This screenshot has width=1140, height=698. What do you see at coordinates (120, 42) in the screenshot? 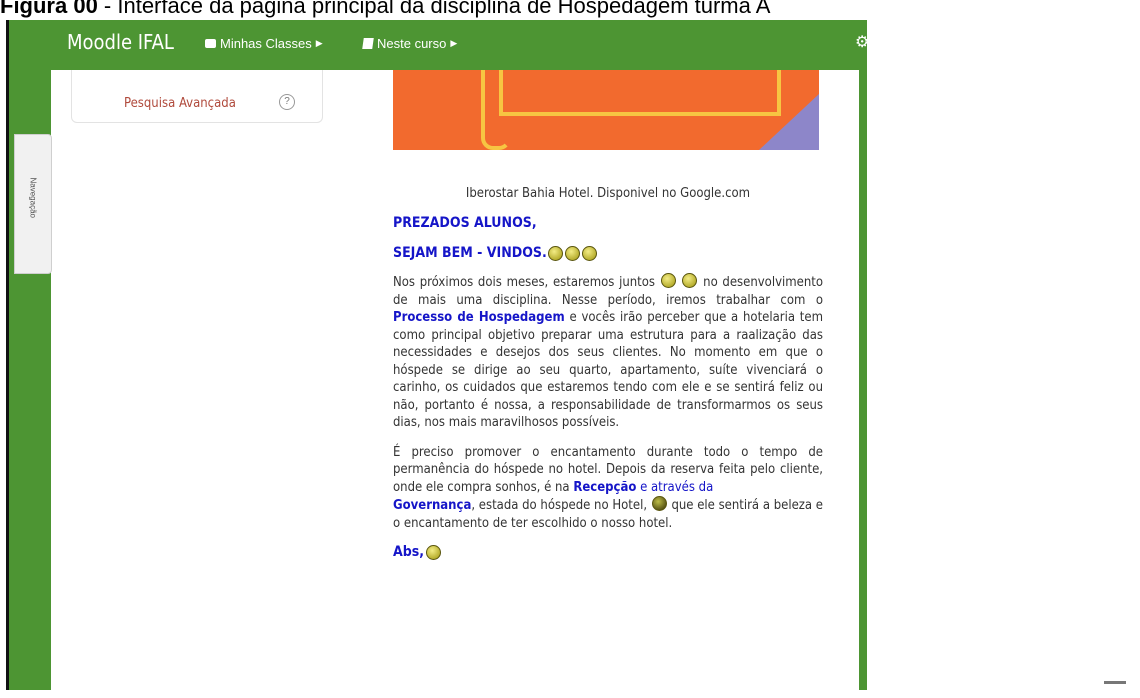
I see `site-brand: Moodle IFAL` at bounding box center [120, 42].